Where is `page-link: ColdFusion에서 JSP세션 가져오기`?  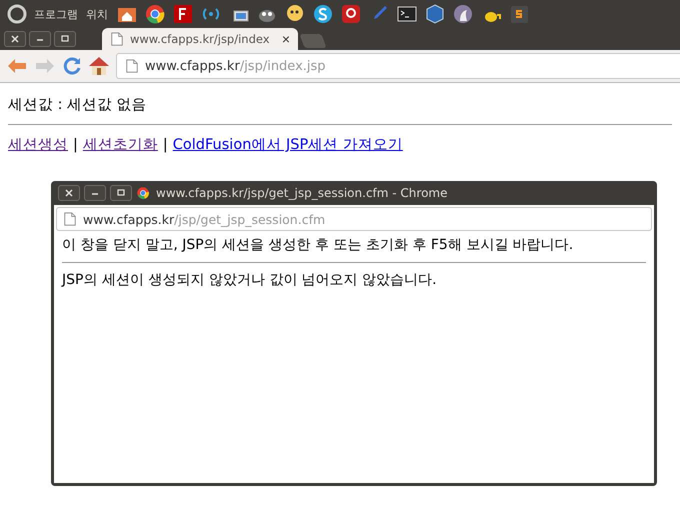
page-link: ColdFusion에서 JSP세션 가져오기 is located at coordinates (287, 145).